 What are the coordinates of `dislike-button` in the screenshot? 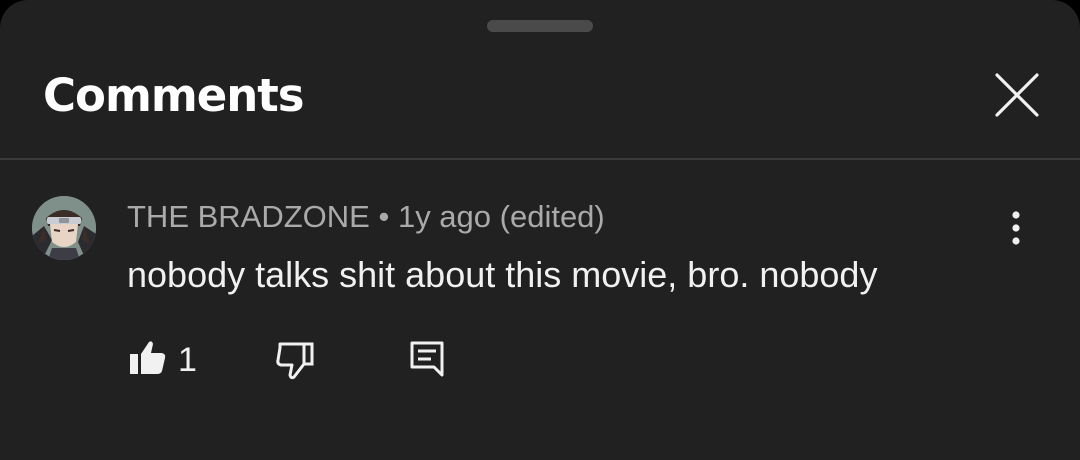 It's located at (295, 361).